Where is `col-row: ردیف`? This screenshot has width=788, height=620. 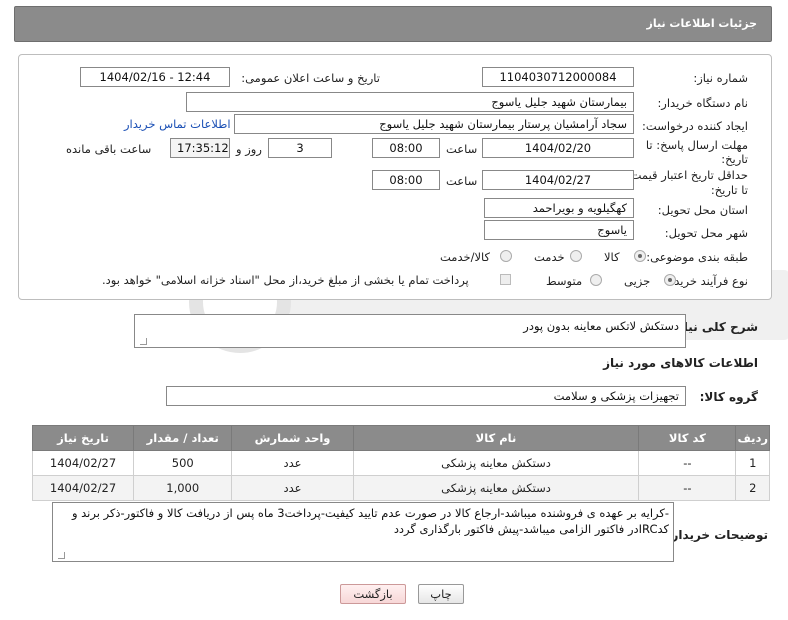
col-row: ردیف is located at coordinates (752, 438).